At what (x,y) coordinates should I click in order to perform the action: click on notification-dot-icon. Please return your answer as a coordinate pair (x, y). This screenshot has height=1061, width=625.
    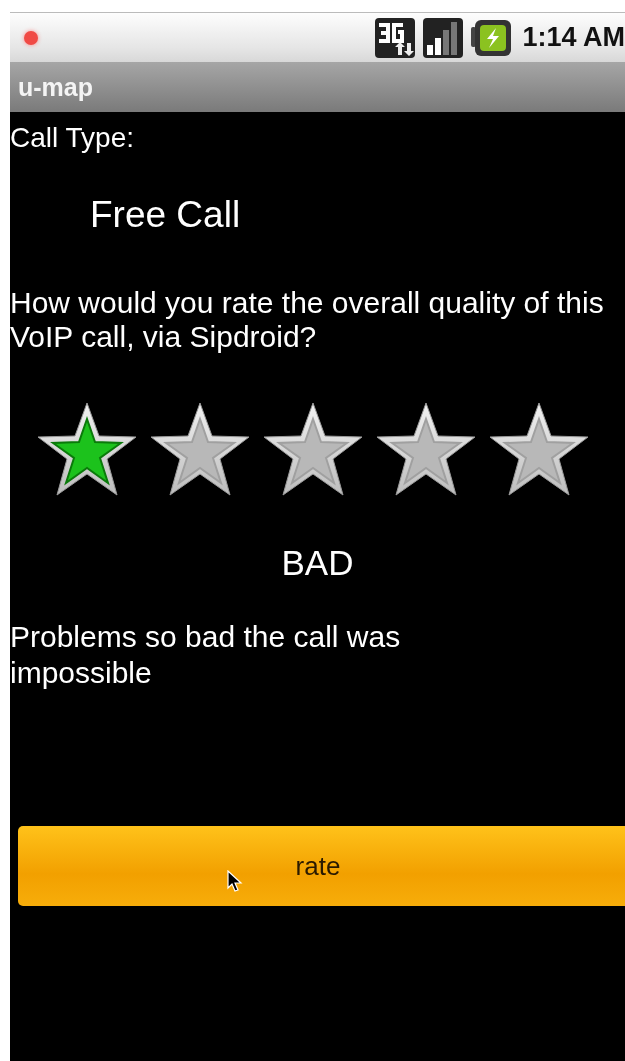
    Looking at the image, I should click on (31, 37).